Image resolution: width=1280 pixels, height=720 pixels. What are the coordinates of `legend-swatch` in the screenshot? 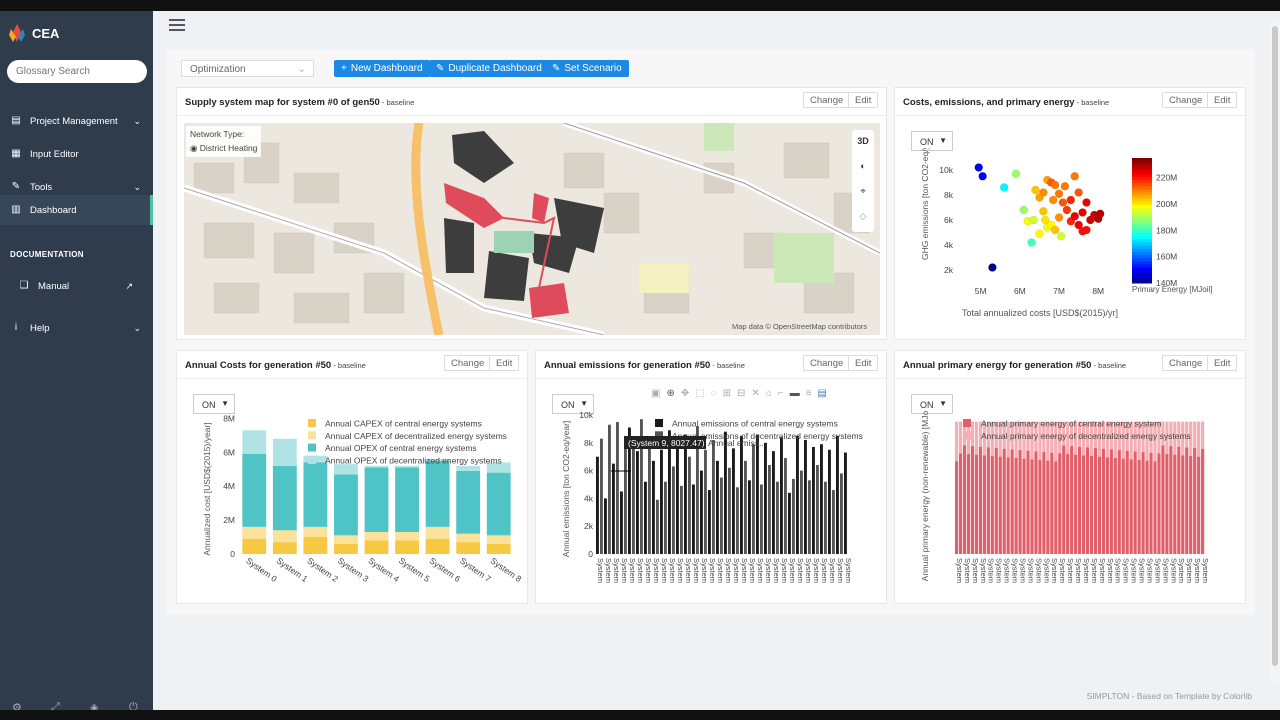 It's located at (967, 435).